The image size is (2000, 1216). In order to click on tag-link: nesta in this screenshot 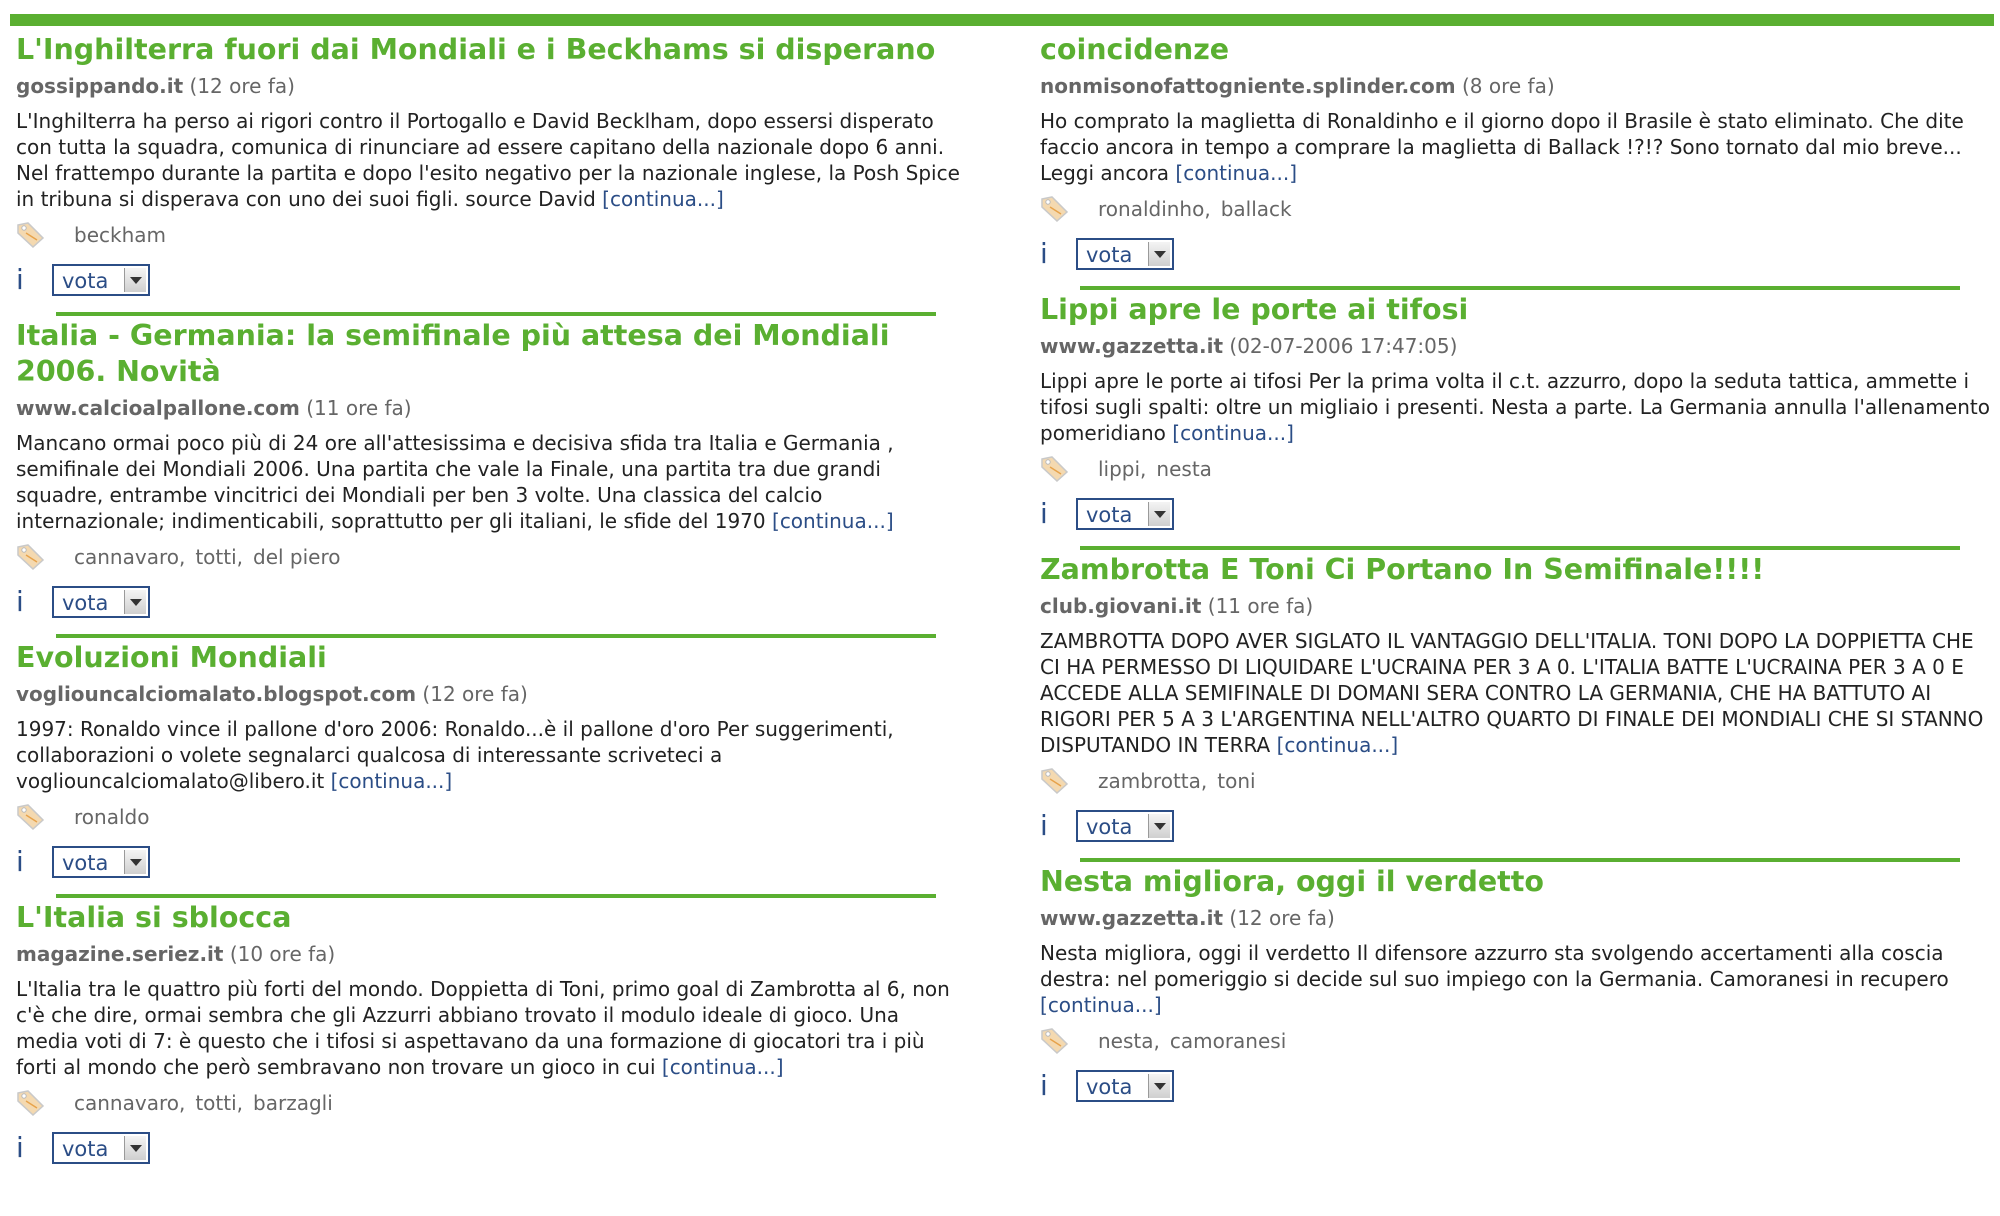, I will do `click(1184, 469)`.